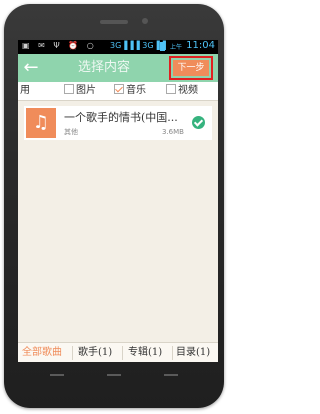 The height and width of the screenshot is (414, 320). Describe the element at coordinates (31, 68) in the screenshot. I see `back-arrow-icon: ←` at that location.